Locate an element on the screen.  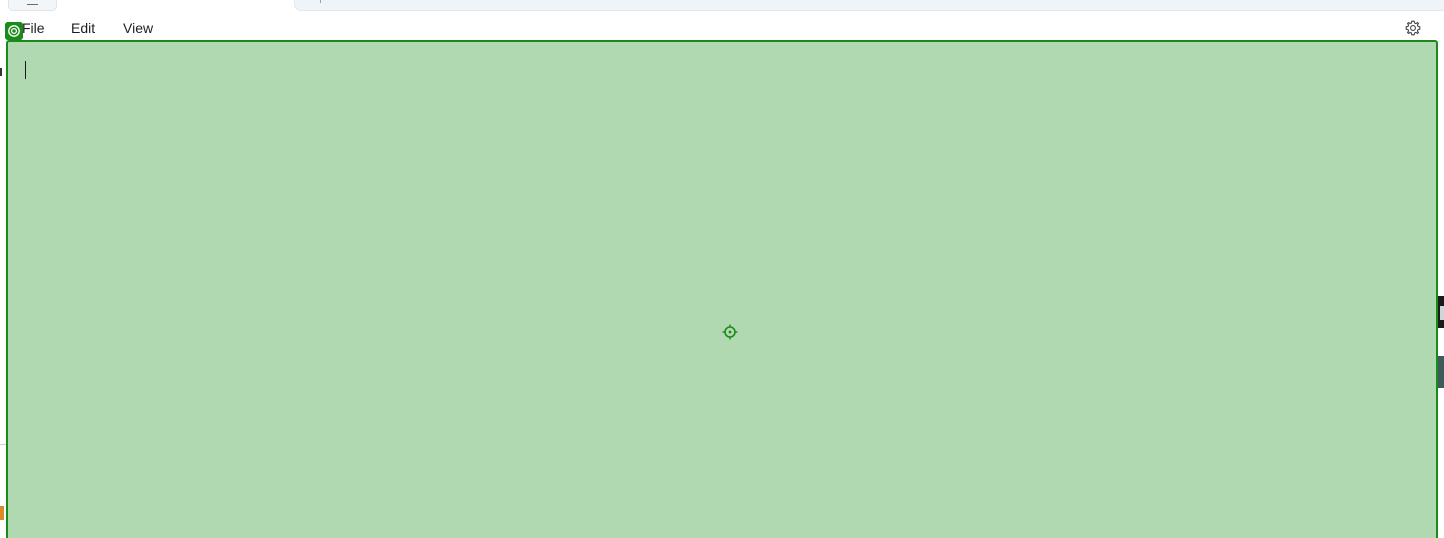
tab-strip is located at coordinates (722, 5).